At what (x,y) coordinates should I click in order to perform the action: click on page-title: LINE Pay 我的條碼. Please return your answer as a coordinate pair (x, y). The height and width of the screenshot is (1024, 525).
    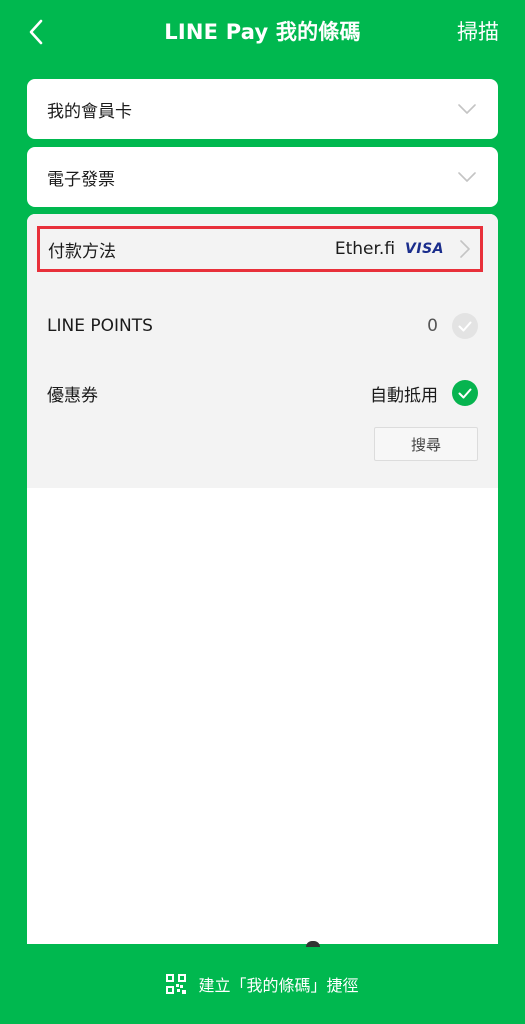
    Looking at the image, I should click on (262, 32).